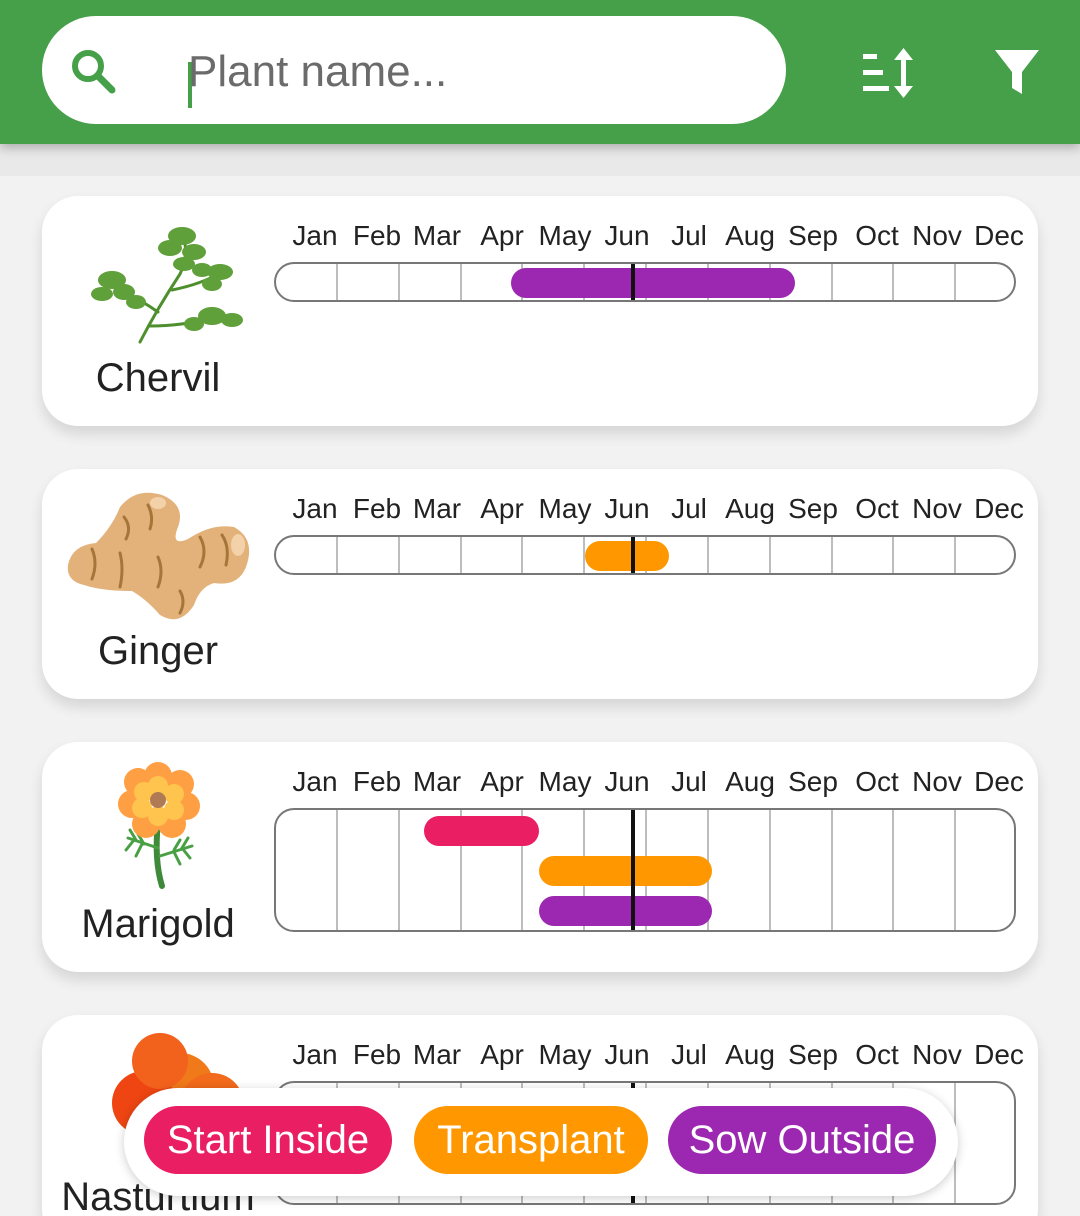 The image size is (1080, 1216). I want to click on sort-button, so click(890, 73).